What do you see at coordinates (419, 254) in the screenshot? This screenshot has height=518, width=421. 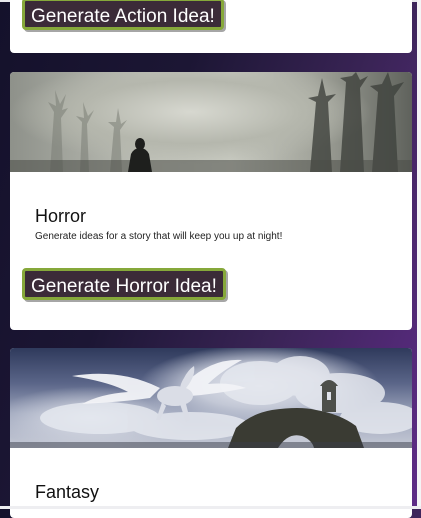 I see `window-right-edge` at bounding box center [419, 254].